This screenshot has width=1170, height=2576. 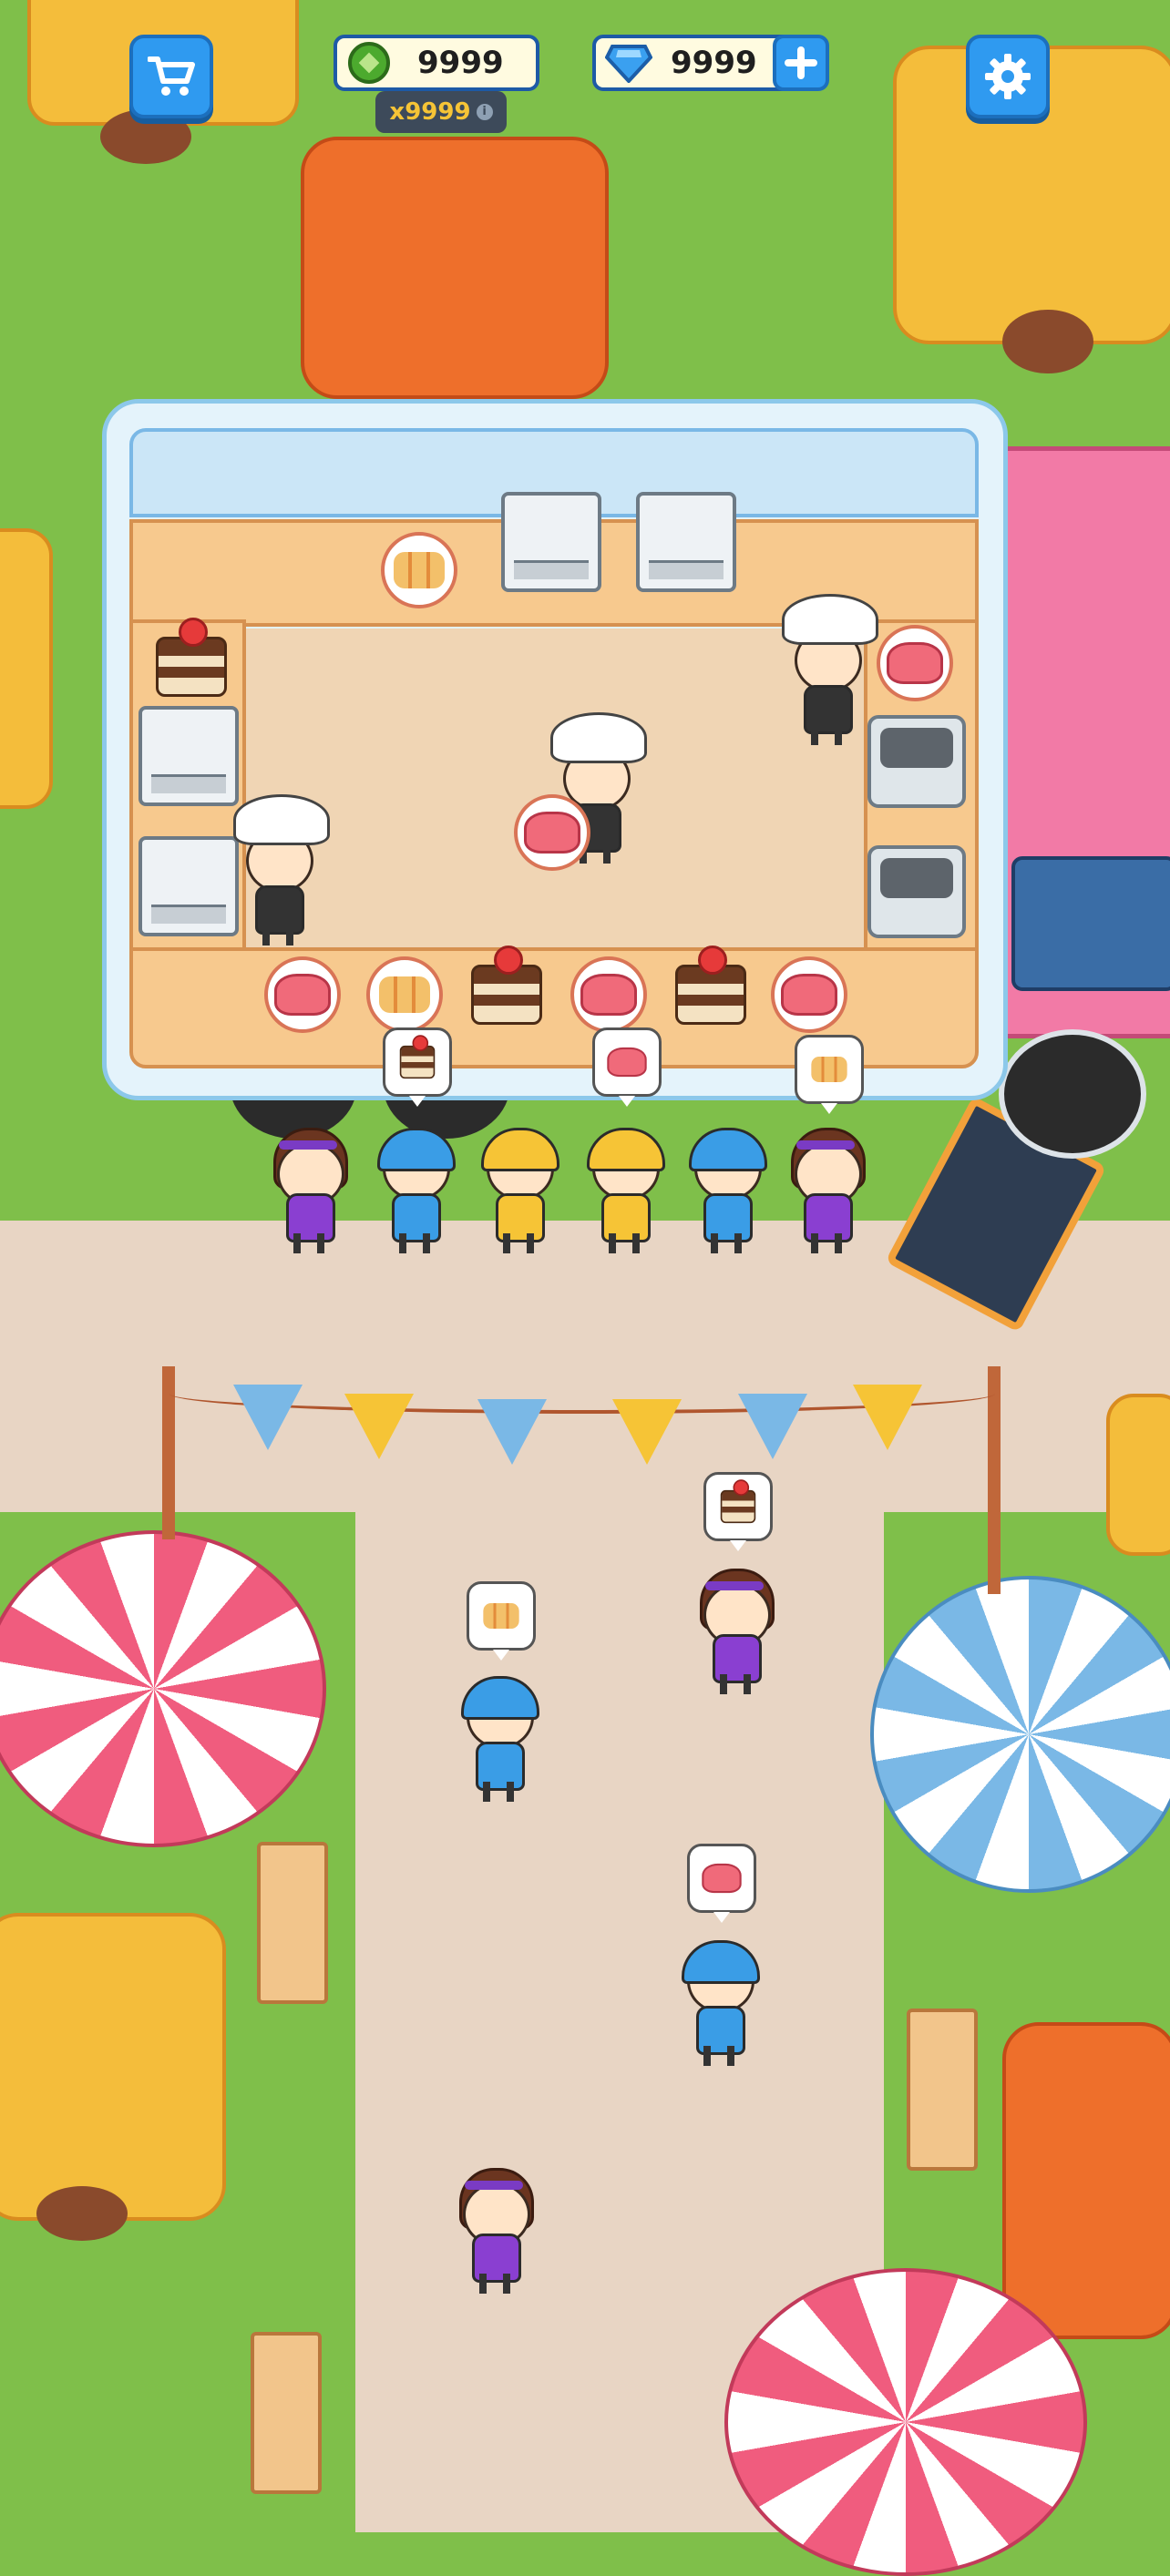 What do you see at coordinates (629, 64) in the screenshot?
I see `gem-icon` at bounding box center [629, 64].